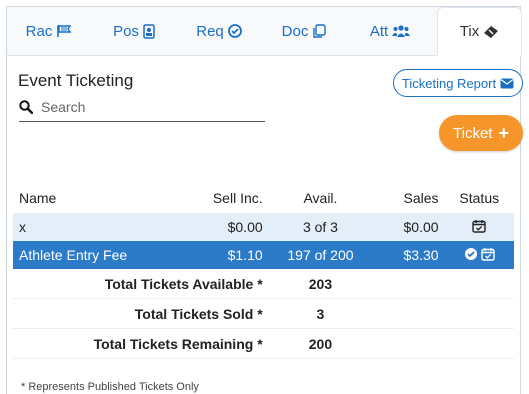  I want to click on tab-label: Att, so click(379, 31).